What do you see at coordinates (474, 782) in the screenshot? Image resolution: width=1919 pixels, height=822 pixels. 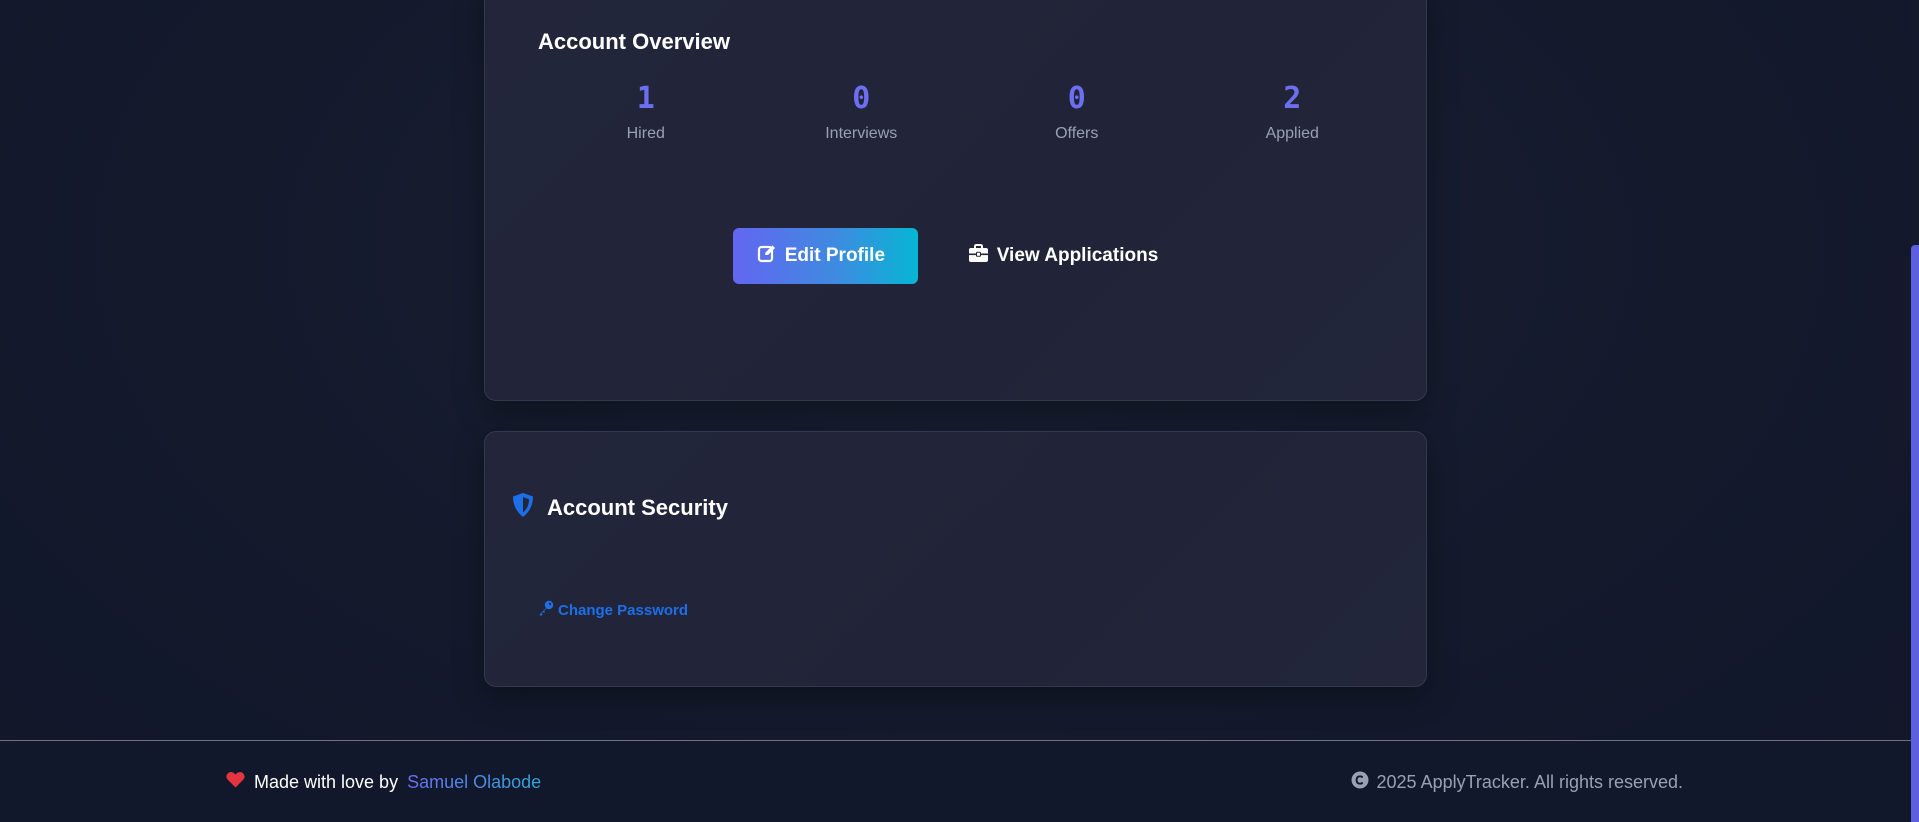 I see `author-link: Samuel Olabode` at bounding box center [474, 782].